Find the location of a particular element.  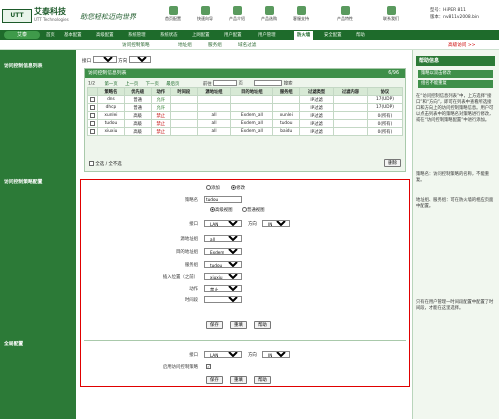

policy-name-input is located at coordinates (223, 199).